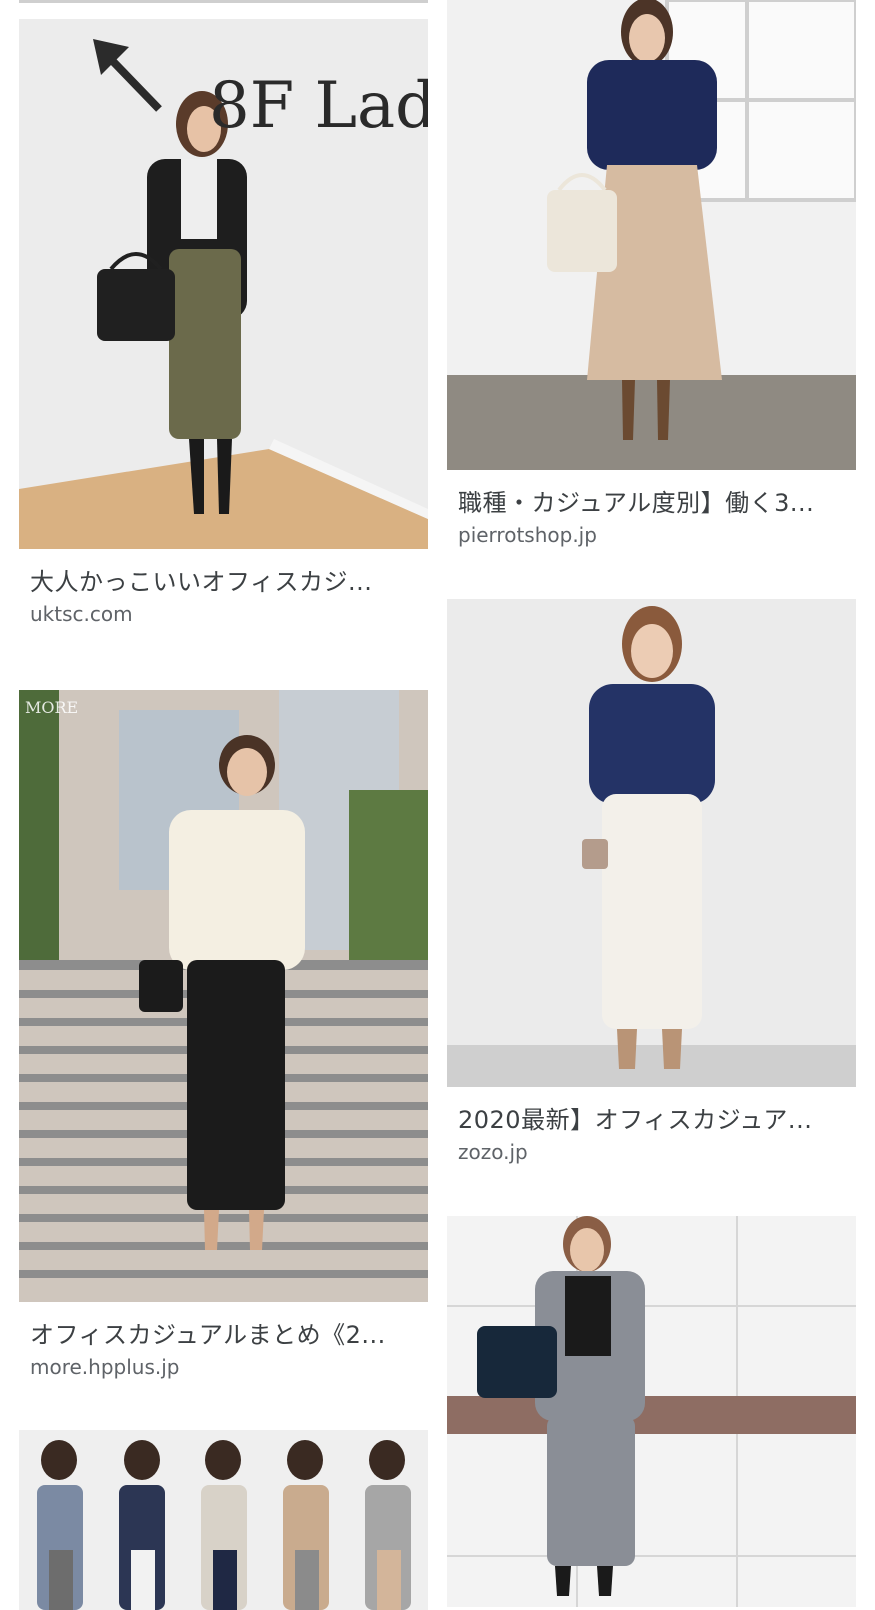  I want to click on result-source: uktsc.com, so click(223, 612).